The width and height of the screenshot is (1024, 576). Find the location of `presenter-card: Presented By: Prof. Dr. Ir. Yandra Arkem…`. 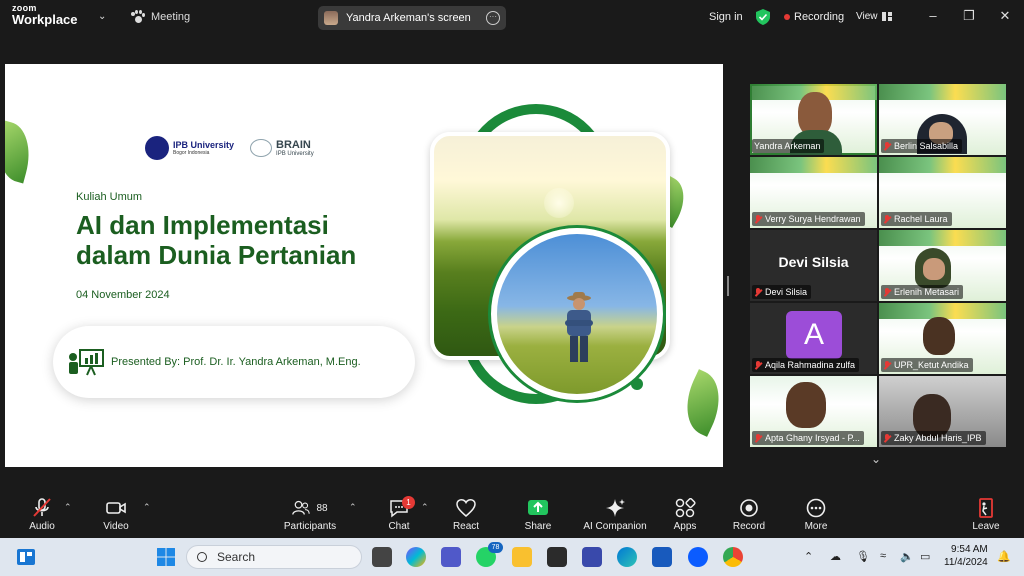

presenter-card: Presented By: Prof. Dr. Ir. Yandra Arkem… is located at coordinates (234, 362).